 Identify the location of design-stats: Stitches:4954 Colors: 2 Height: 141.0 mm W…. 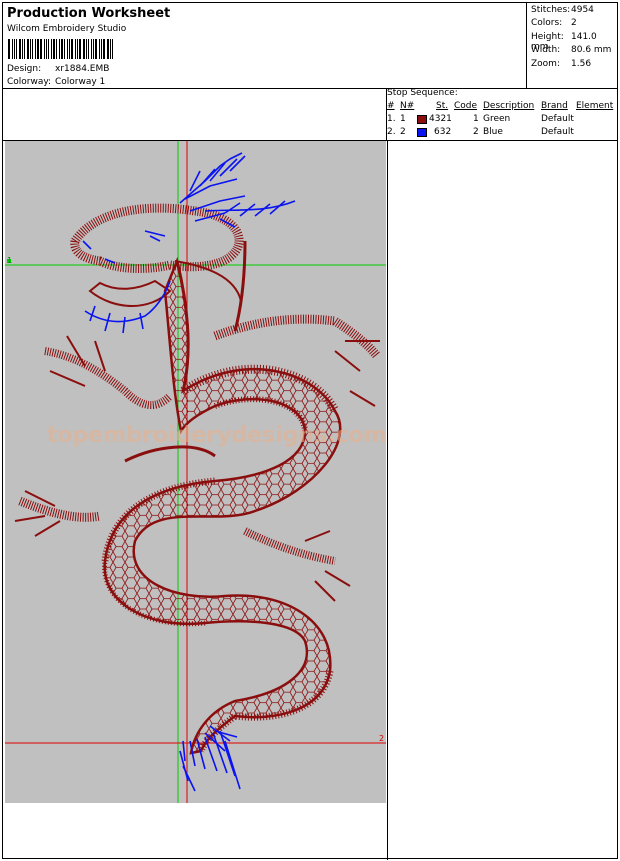
(572, 45).